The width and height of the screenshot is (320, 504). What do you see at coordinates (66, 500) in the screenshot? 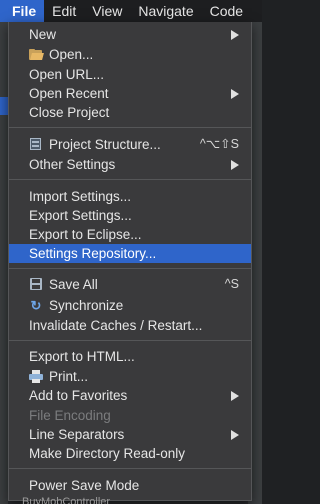
I see `project-tree-item: BuyMobController` at bounding box center [66, 500].